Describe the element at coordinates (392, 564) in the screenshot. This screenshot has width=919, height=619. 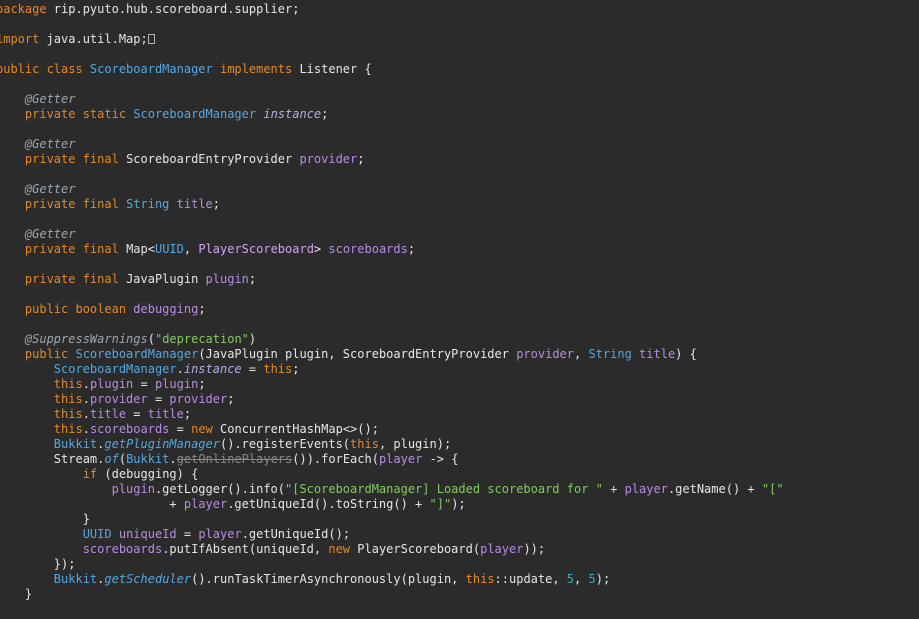
I see `code-line: });` at that location.